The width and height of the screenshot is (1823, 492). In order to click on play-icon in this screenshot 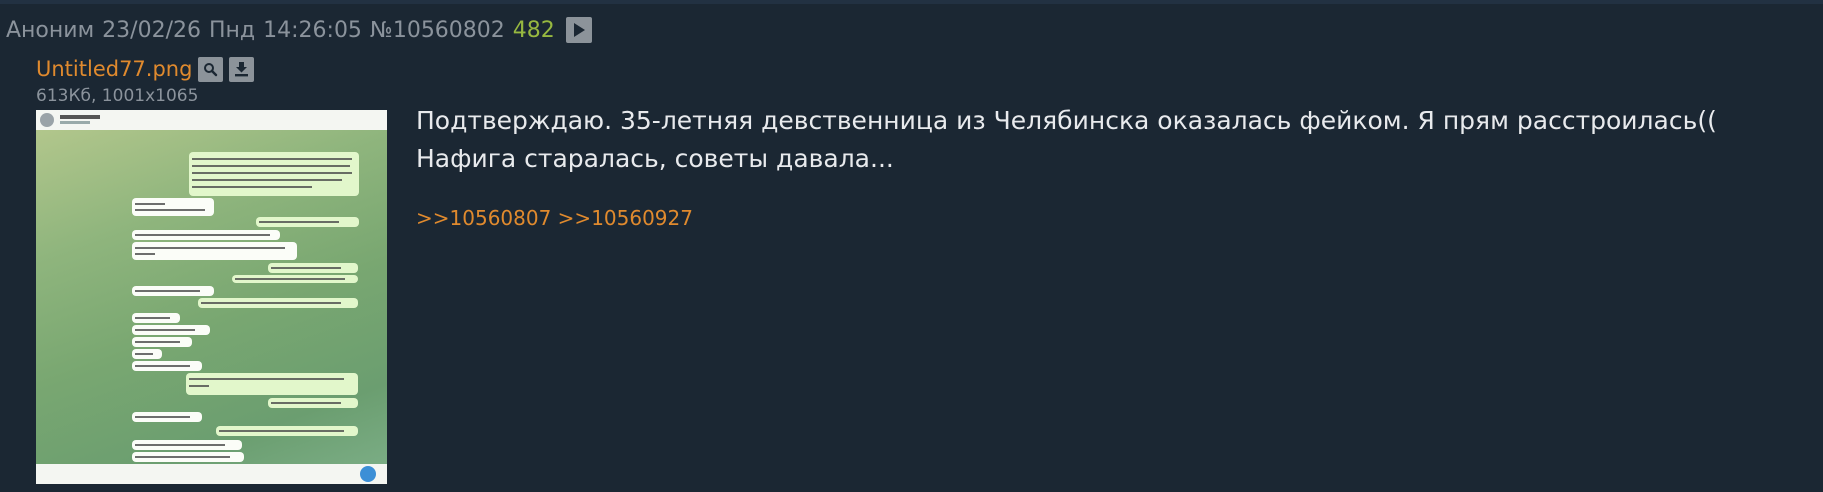, I will do `click(578, 30)`.